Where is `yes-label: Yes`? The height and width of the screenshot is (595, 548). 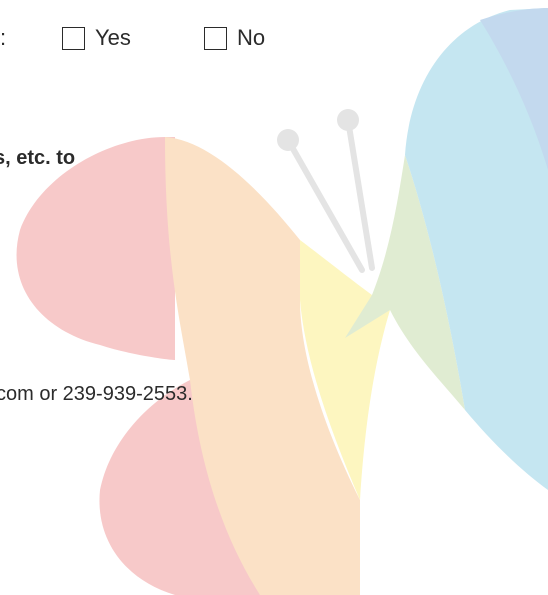 yes-label: Yes is located at coordinates (113, 37).